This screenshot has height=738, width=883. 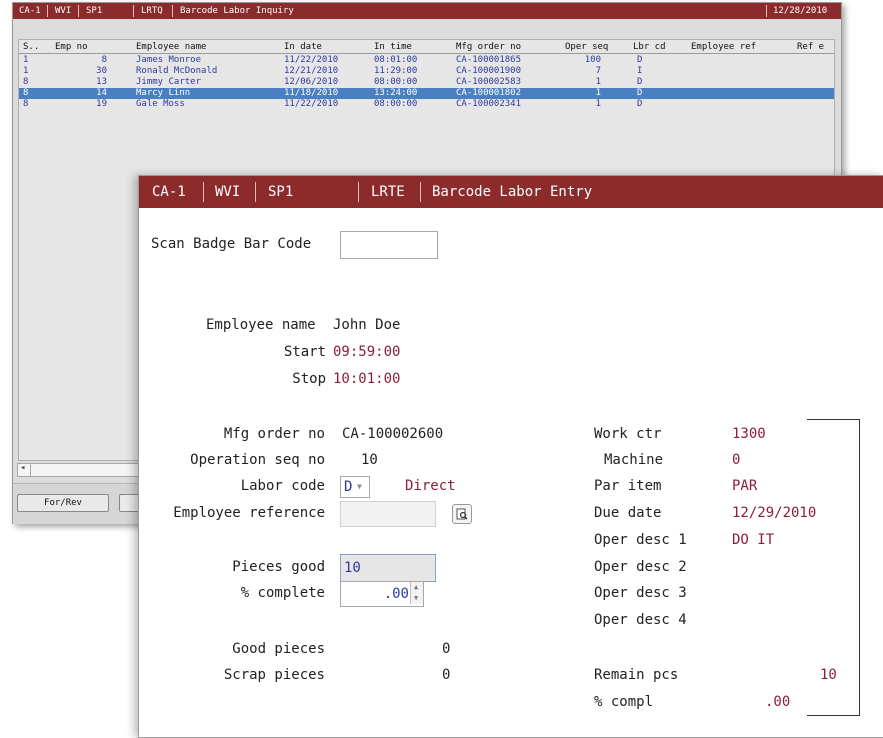 What do you see at coordinates (281, 192) in the screenshot?
I see `entry-plant: SP1` at bounding box center [281, 192].